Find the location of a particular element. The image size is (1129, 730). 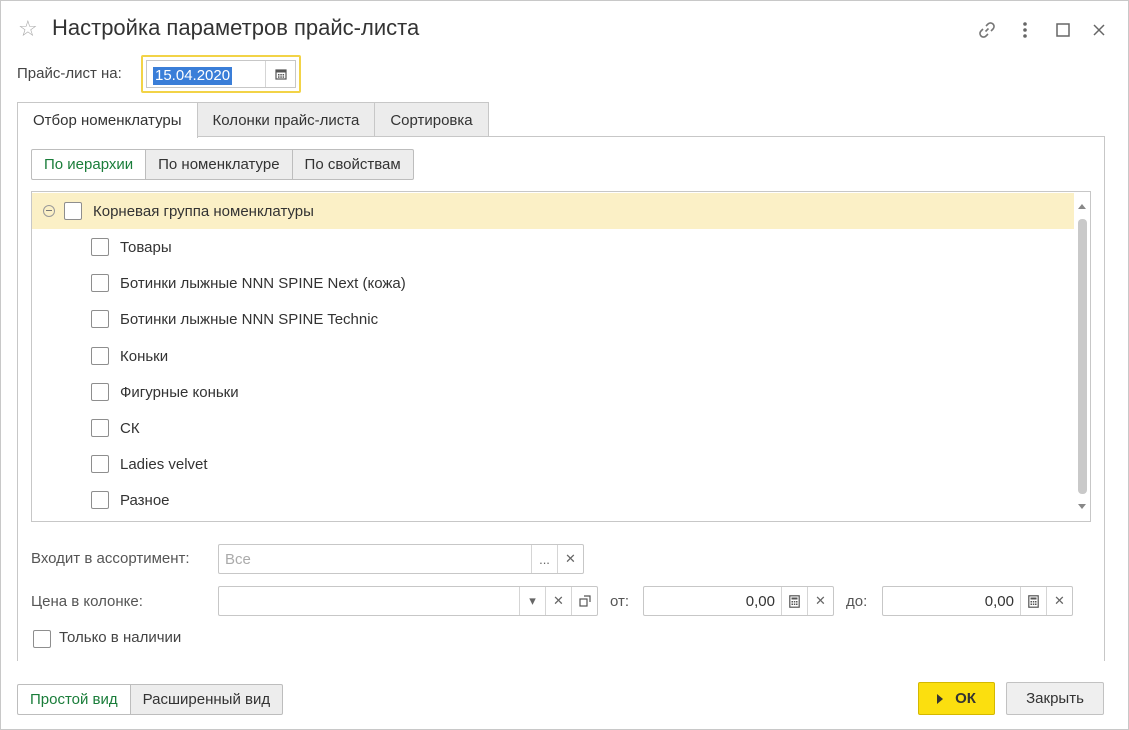

filter-mode-switch: По иерархии По номенклатуре По свойствам is located at coordinates (222, 164).